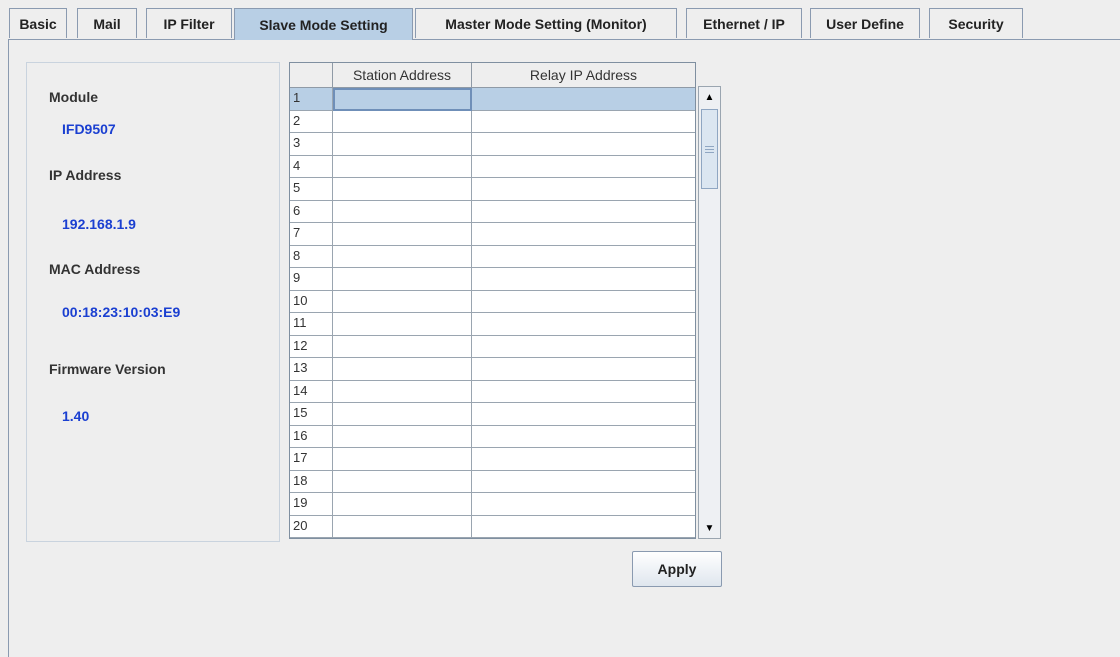 The height and width of the screenshot is (657, 1120). What do you see at coordinates (976, 23) in the screenshot?
I see `tab-security: Security` at bounding box center [976, 23].